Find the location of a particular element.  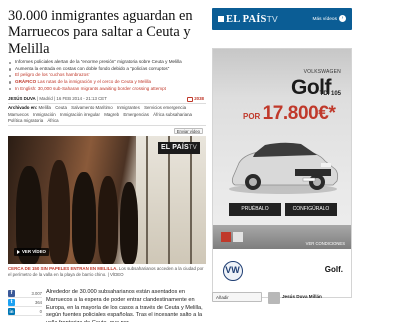

author-card: Añadir Jesús Duva Millán is located at coordinates (282, 305).